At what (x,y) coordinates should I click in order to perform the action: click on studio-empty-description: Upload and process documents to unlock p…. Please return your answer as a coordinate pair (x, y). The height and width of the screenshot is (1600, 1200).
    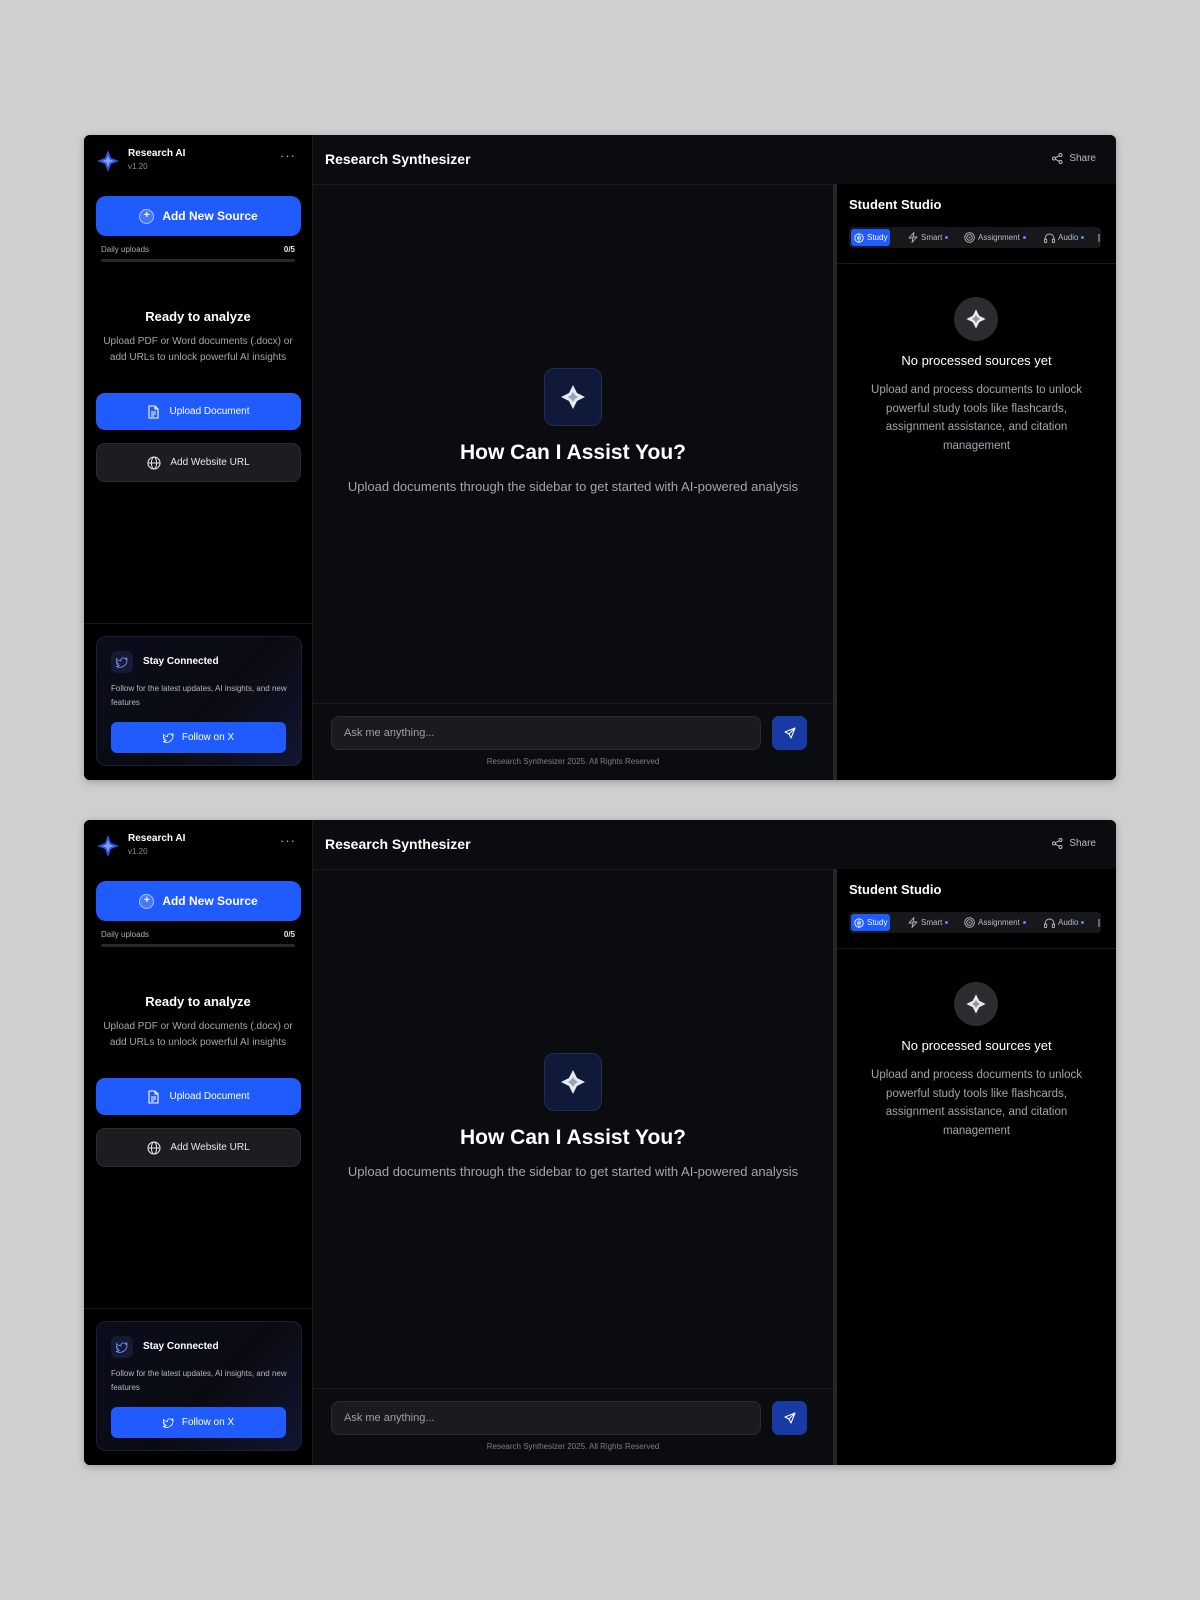
    Looking at the image, I should click on (976, 1103).